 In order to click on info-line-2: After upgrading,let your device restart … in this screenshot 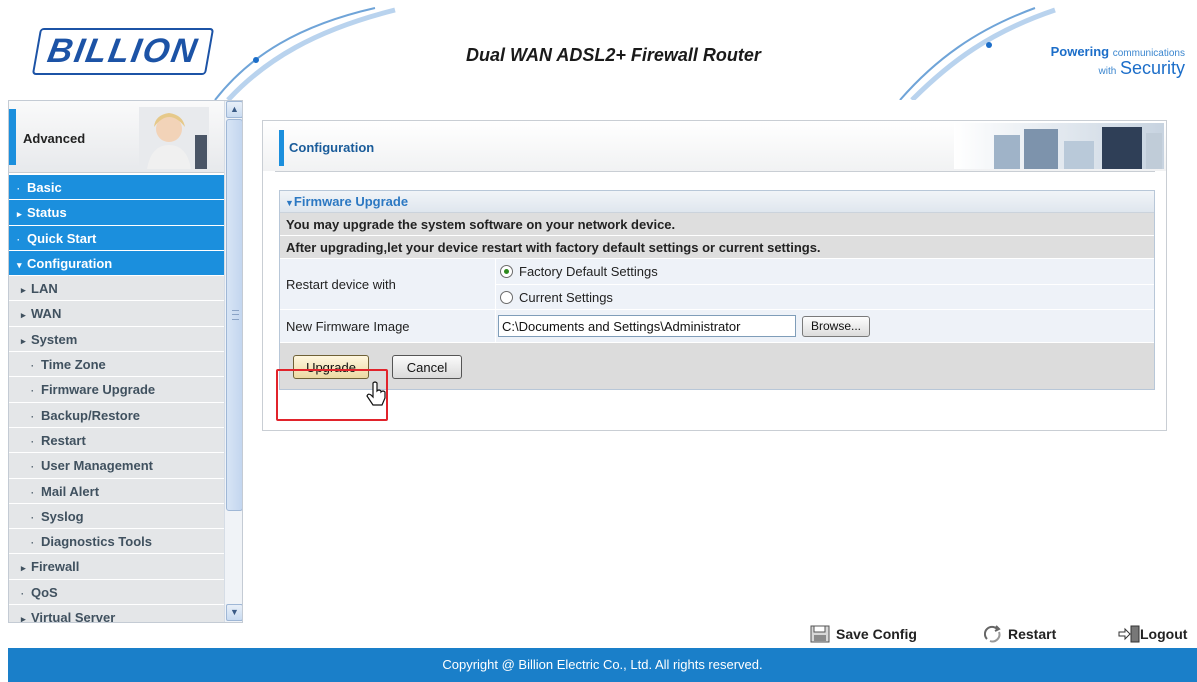, I will do `click(717, 247)`.